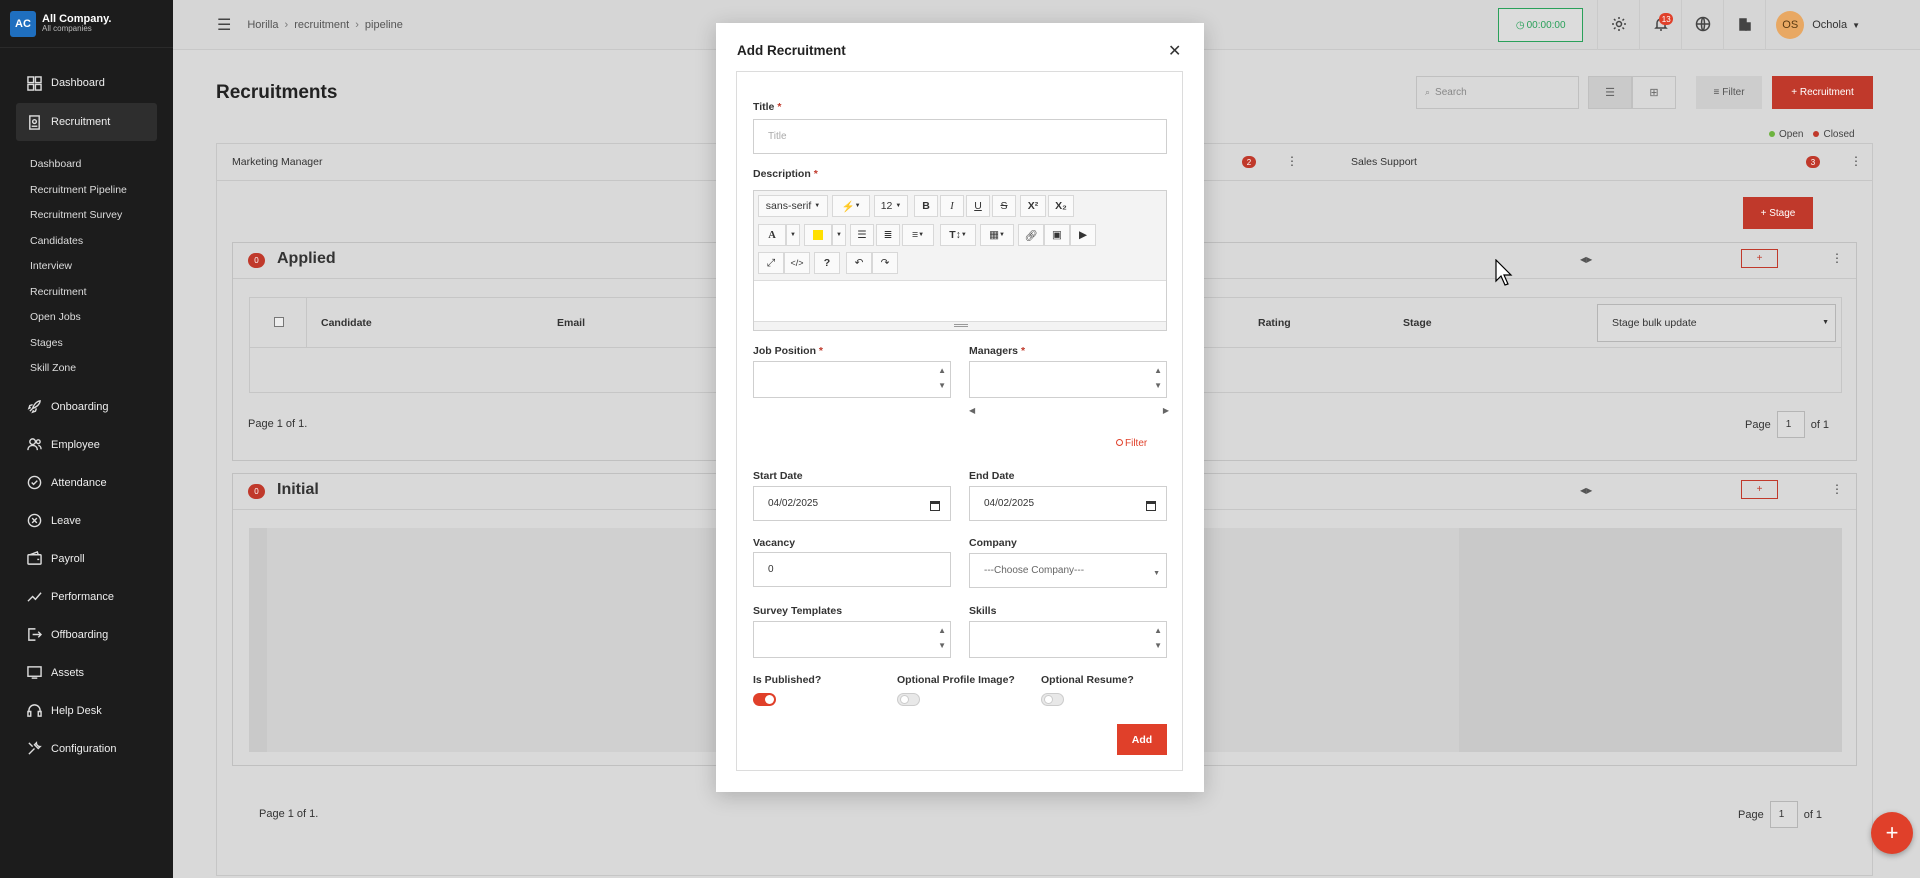 The width and height of the screenshot is (1920, 878). Describe the element at coordinates (960, 136) in the screenshot. I see `title-input: Title` at that location.